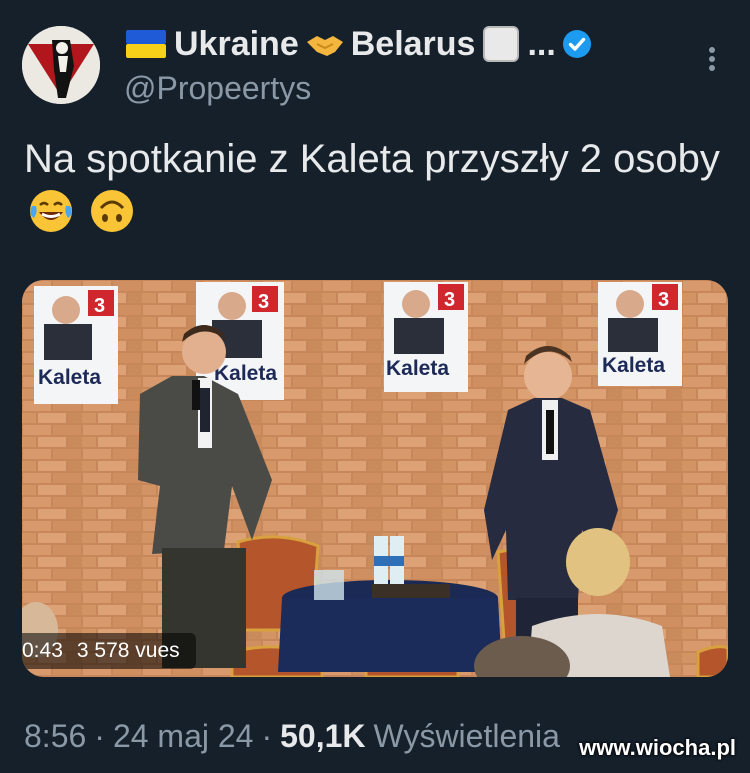 The height and width of the screenshot is (773, 750). What do you see at coordinates (112, 218) in the screenshot?
I see `upside-down-face-emoji-icon` at bounding box center [112, 218].